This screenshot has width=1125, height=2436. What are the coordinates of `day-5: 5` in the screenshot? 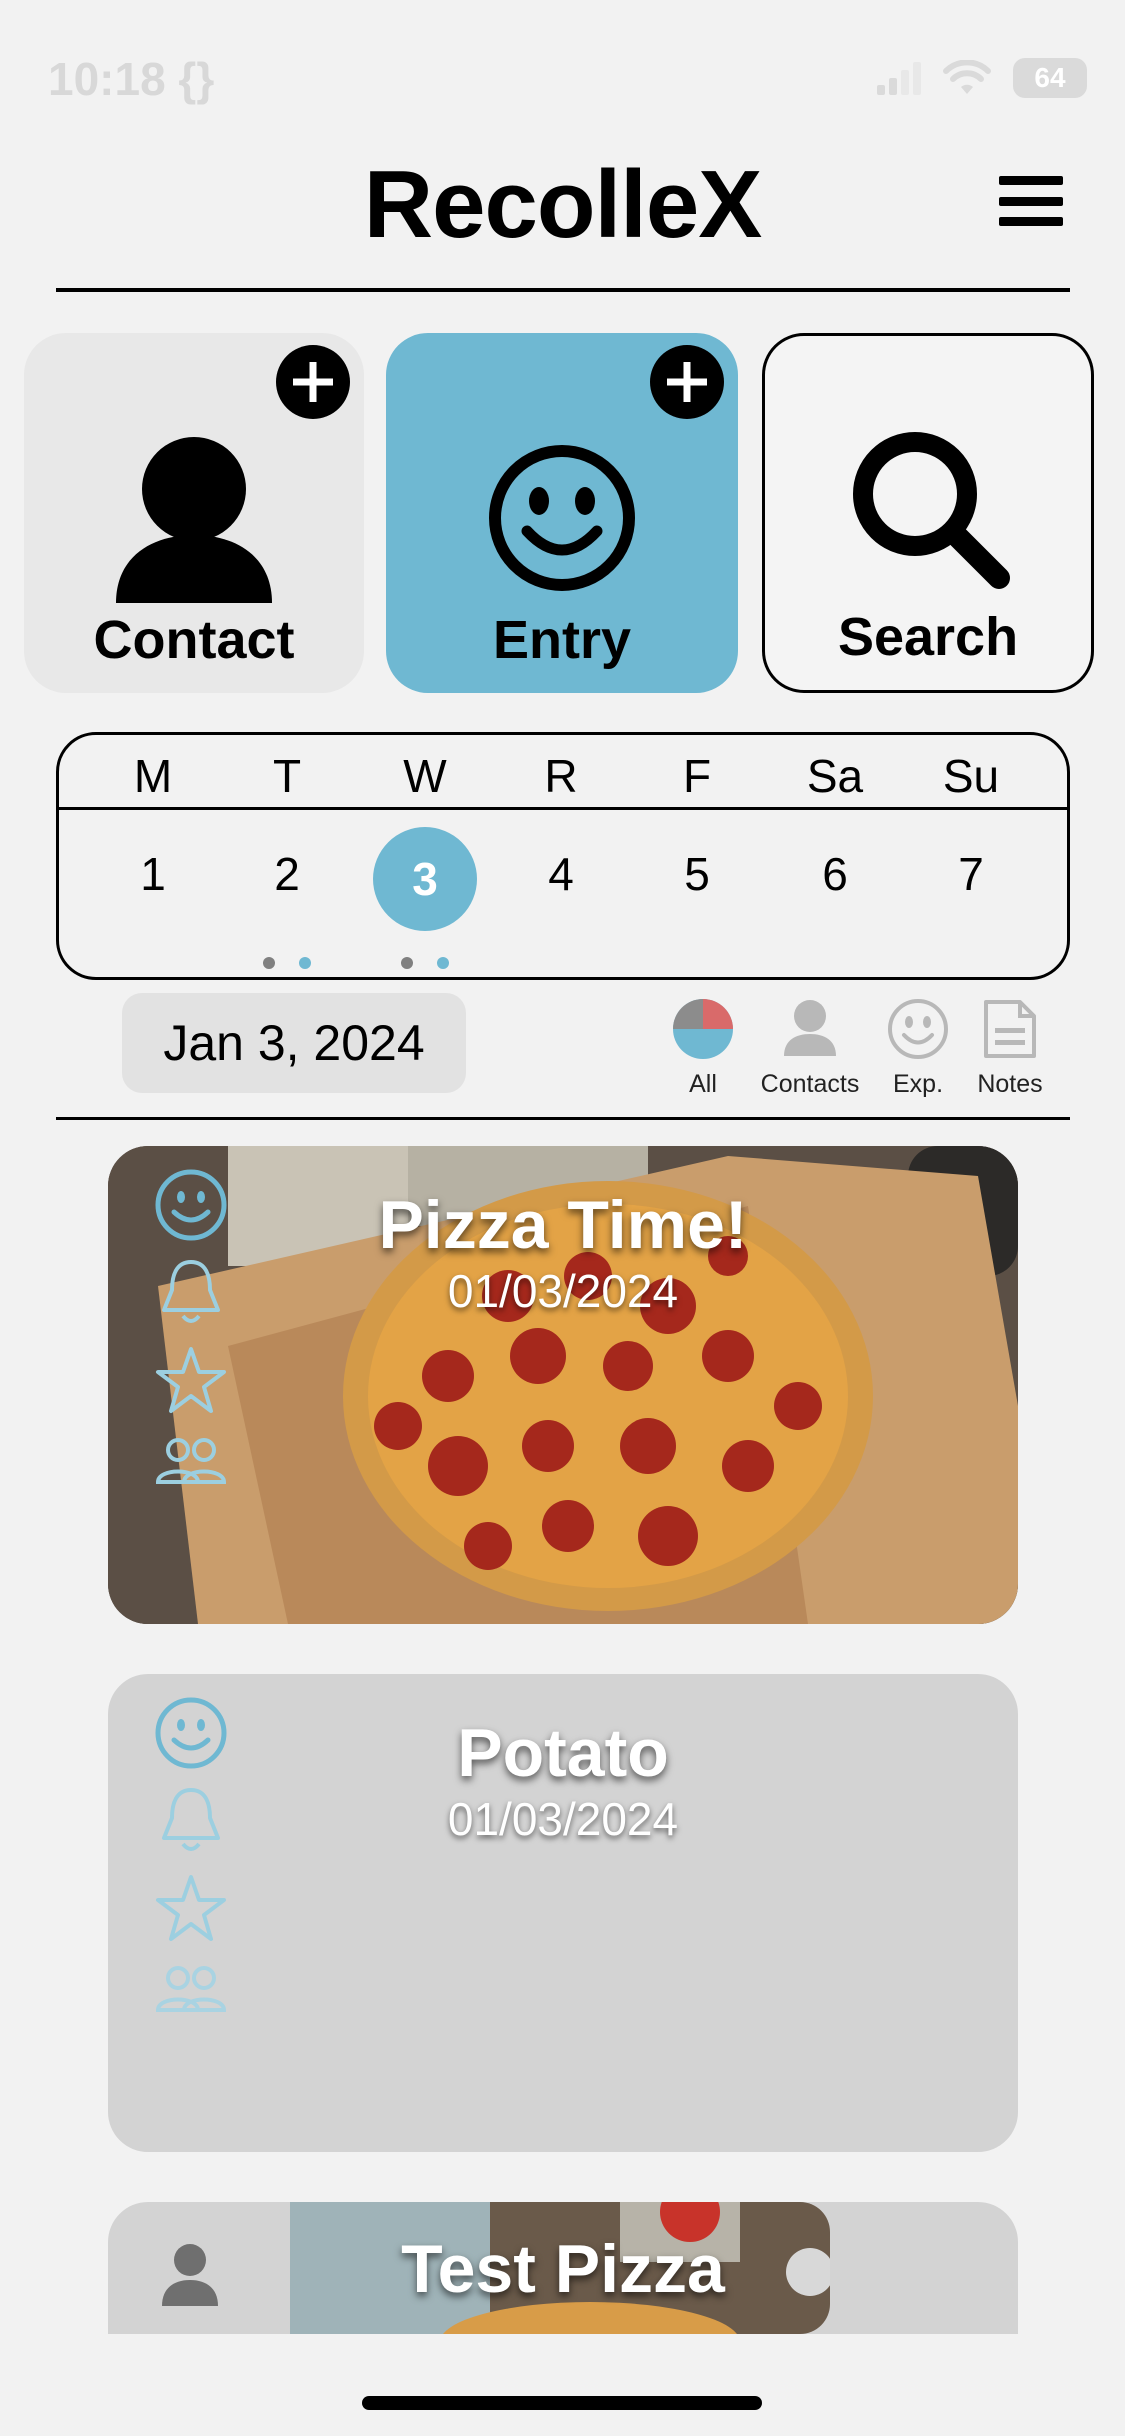 It's located at (697, 874).